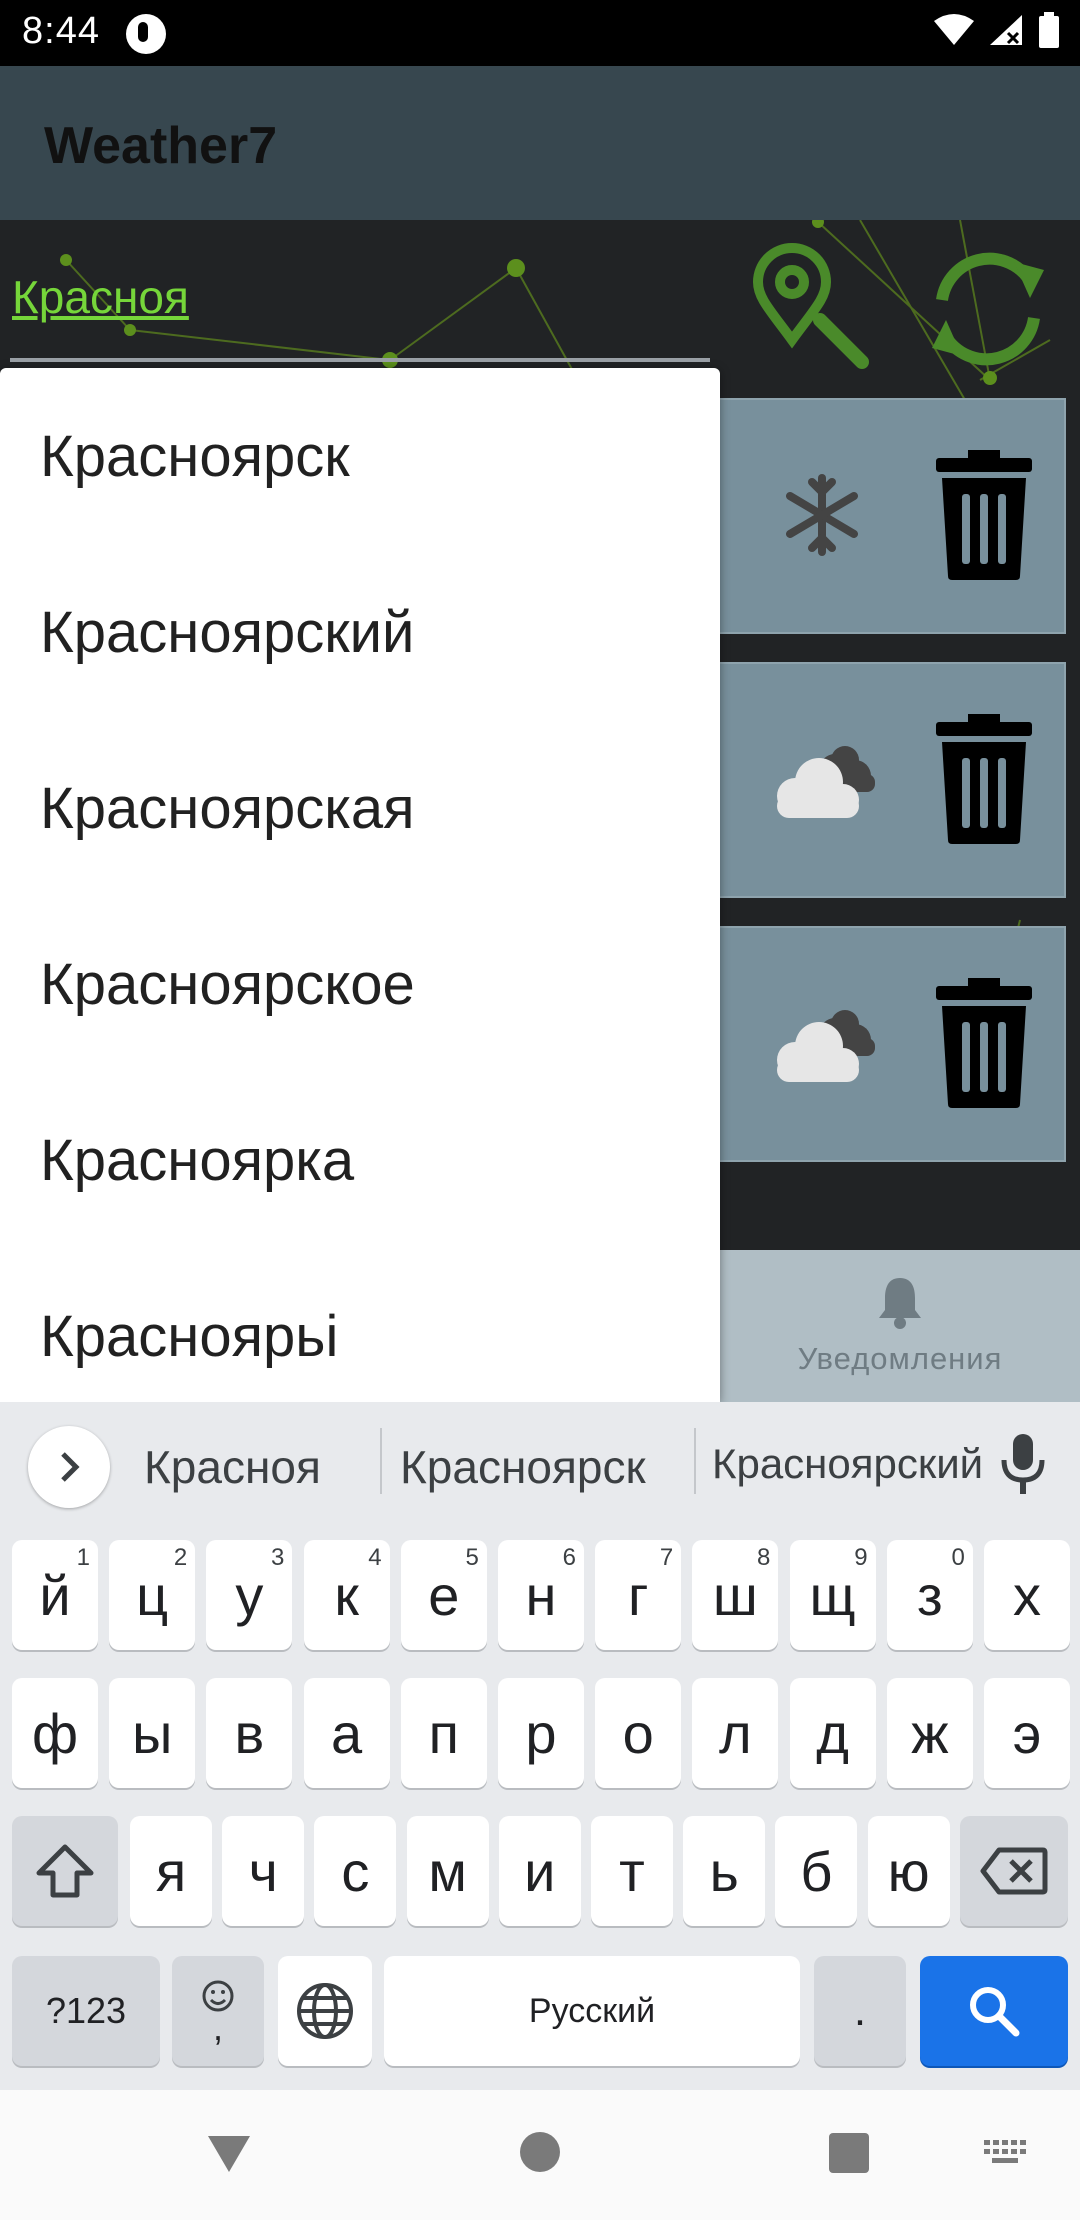  I want to click on key-label: п, so click(443, 1733).